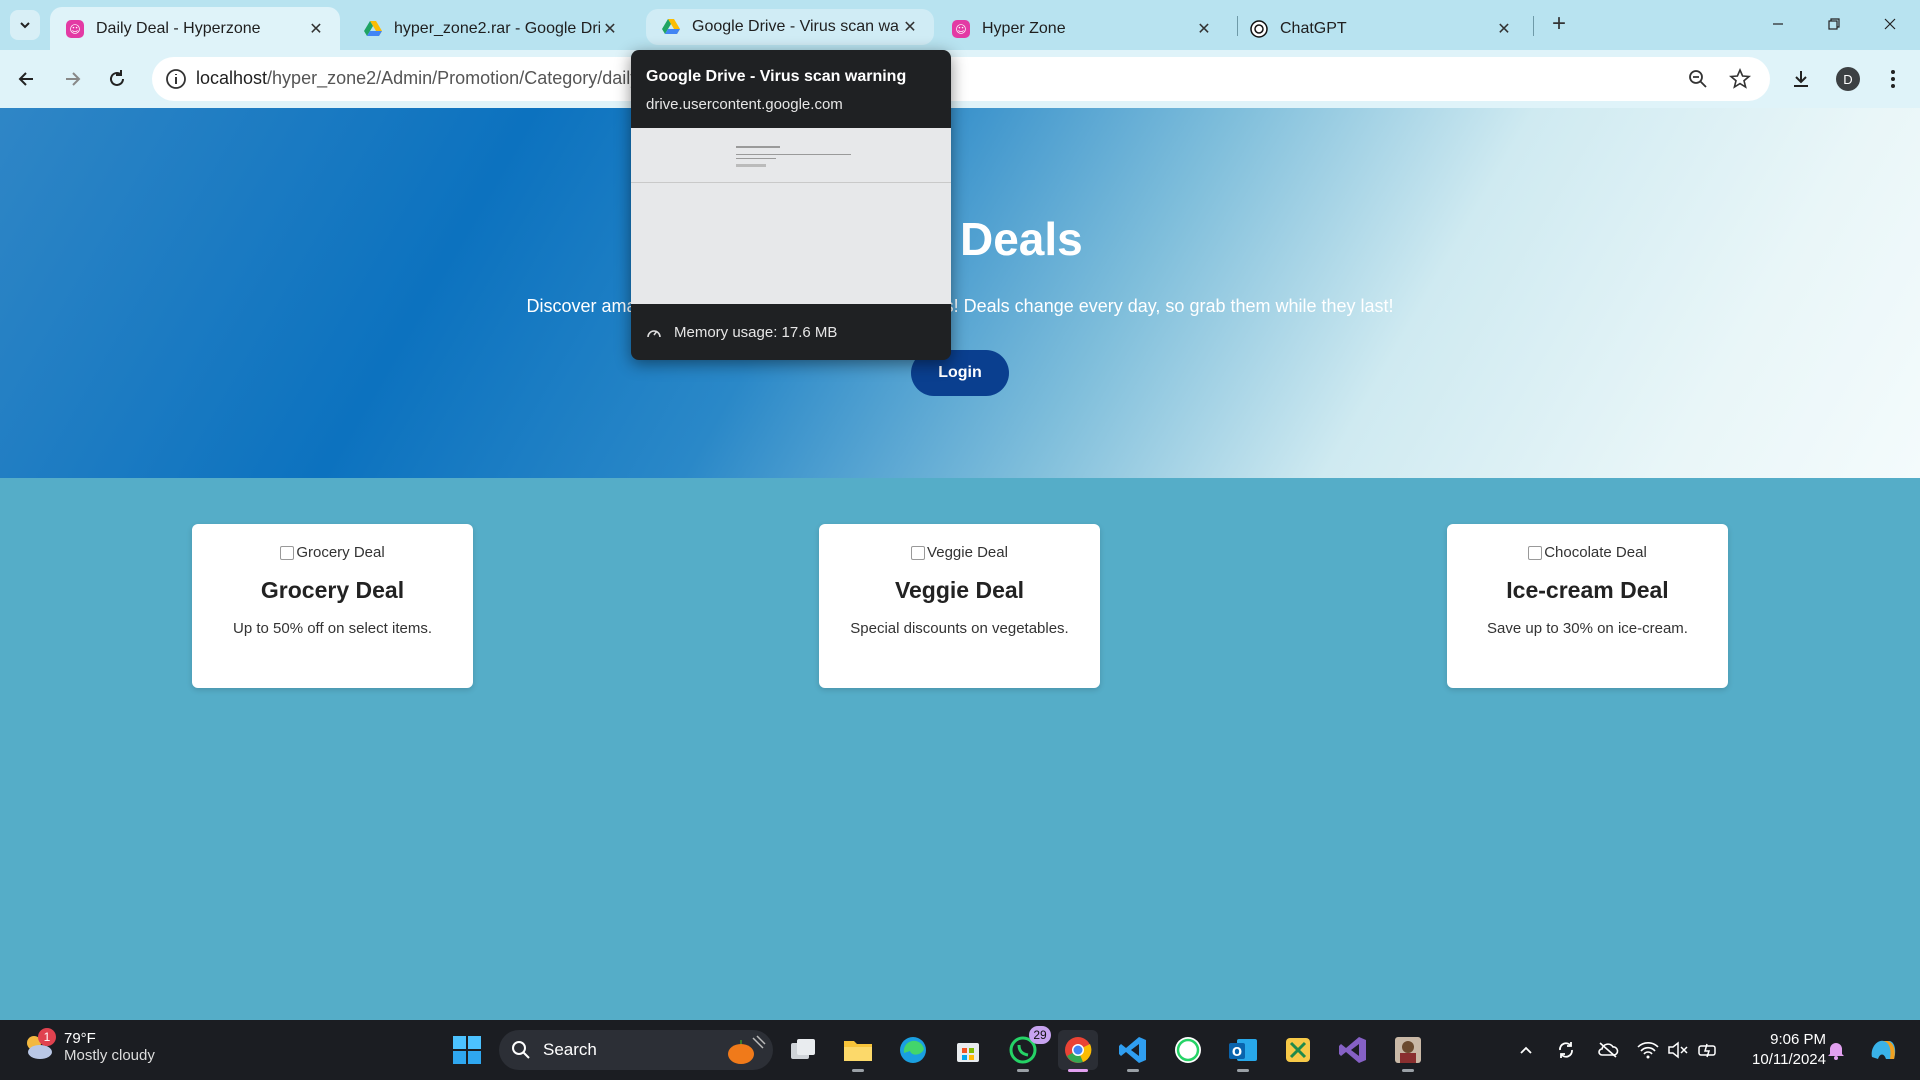 The image size is (1920, 1080). I want to click on new-tab-button: +, so click(1559, 25).